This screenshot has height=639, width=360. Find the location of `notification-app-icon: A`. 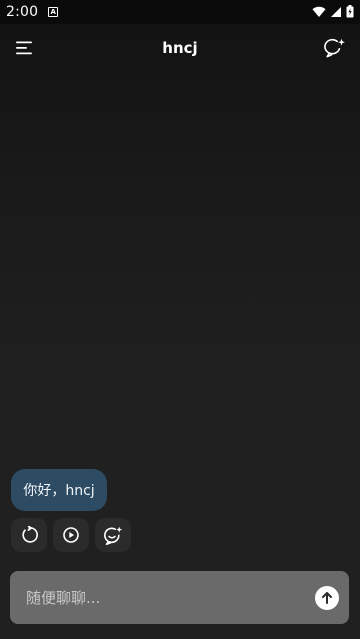

notification-app-icon: A is located at coordinates (53, 12).